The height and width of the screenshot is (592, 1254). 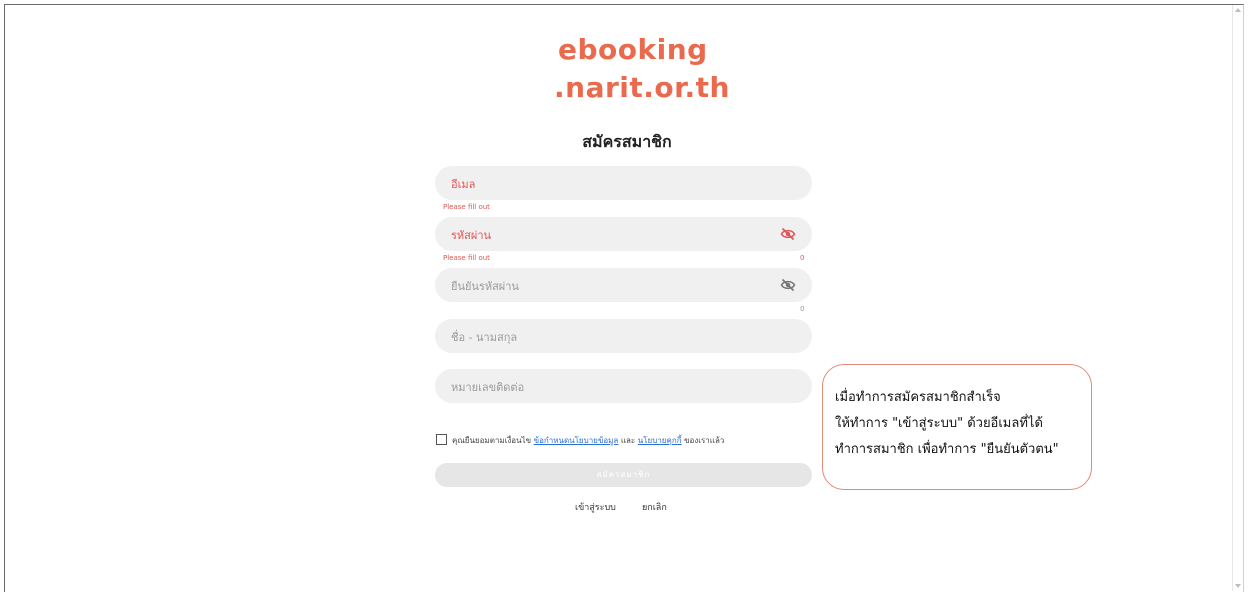 I want to click on password-placeholder: รหัสผ่าน, so click(x=471, y=235).